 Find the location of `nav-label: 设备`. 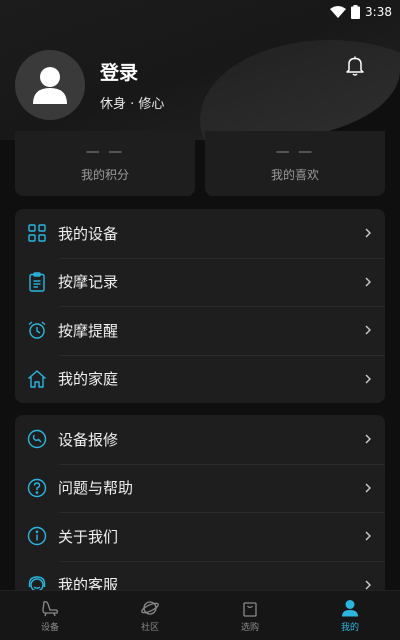

nav-label: 设备 is located at coordinates (49, 627).